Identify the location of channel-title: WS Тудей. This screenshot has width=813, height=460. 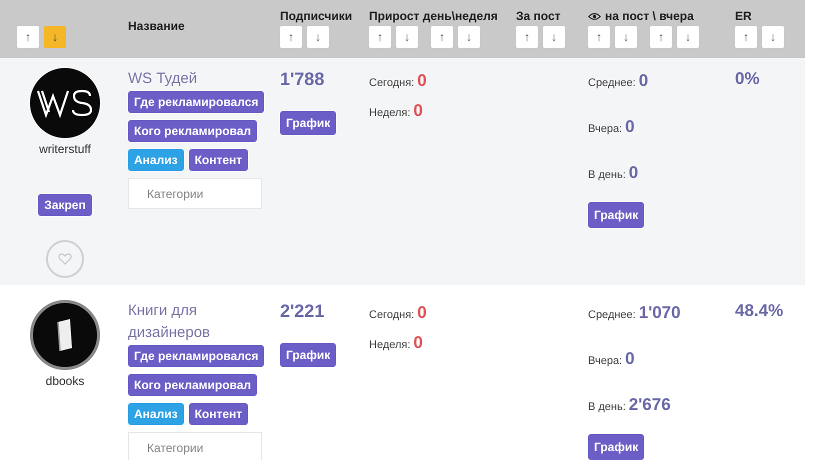
(163, 79).